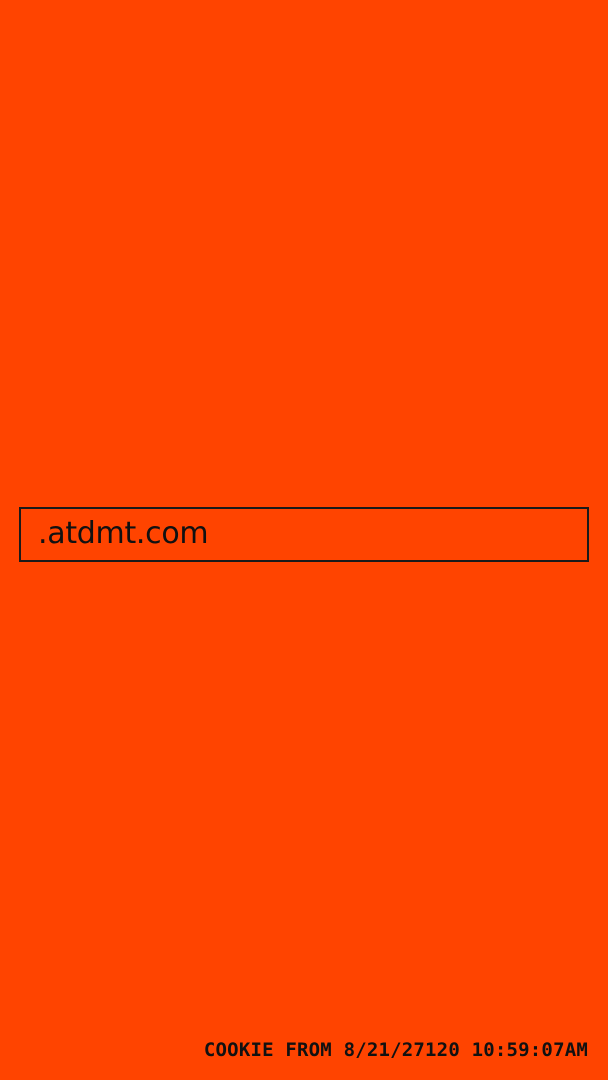 This screenshot has width=608, height=1080. I want to click on cookie-timestamp-footer: COOKIE FROM 8/21/27120 10:59:07AM, so click(395, 1050).